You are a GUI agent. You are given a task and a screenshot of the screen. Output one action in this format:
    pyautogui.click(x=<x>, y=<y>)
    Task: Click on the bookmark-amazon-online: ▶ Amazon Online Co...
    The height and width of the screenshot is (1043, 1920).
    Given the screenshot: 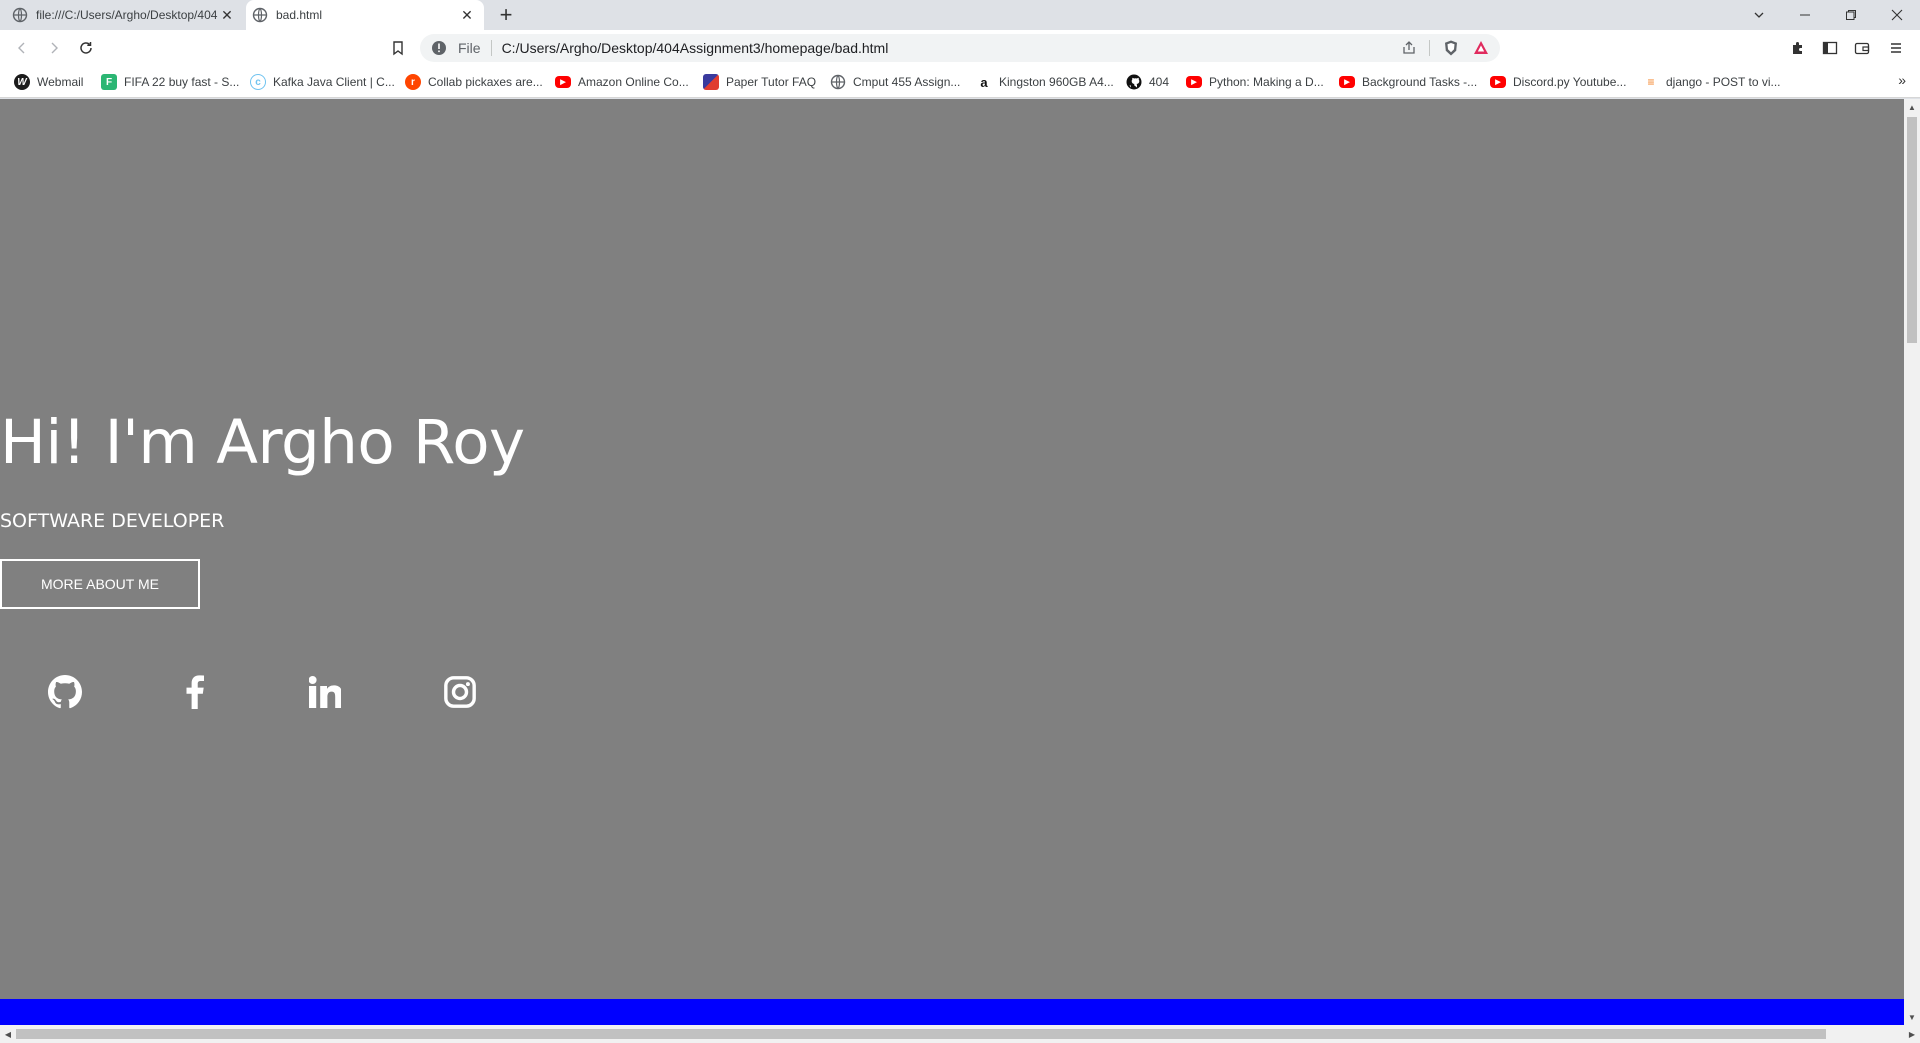 What is the action you would take?
    pyautogui.click(x=622, y=82)
    